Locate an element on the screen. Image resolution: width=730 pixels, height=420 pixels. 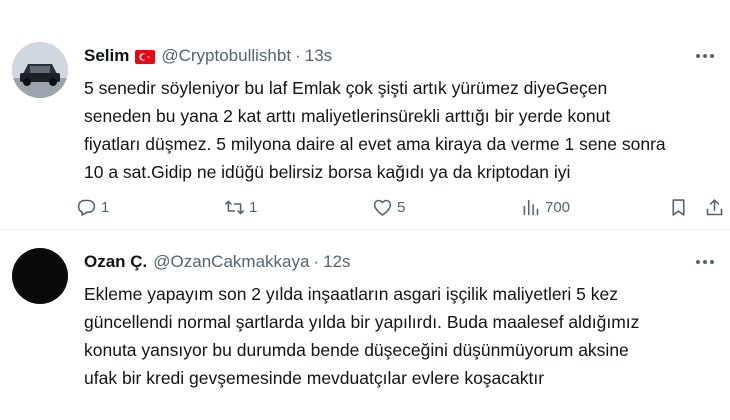
reply-count: 1 is located at coordinates (105, 207).